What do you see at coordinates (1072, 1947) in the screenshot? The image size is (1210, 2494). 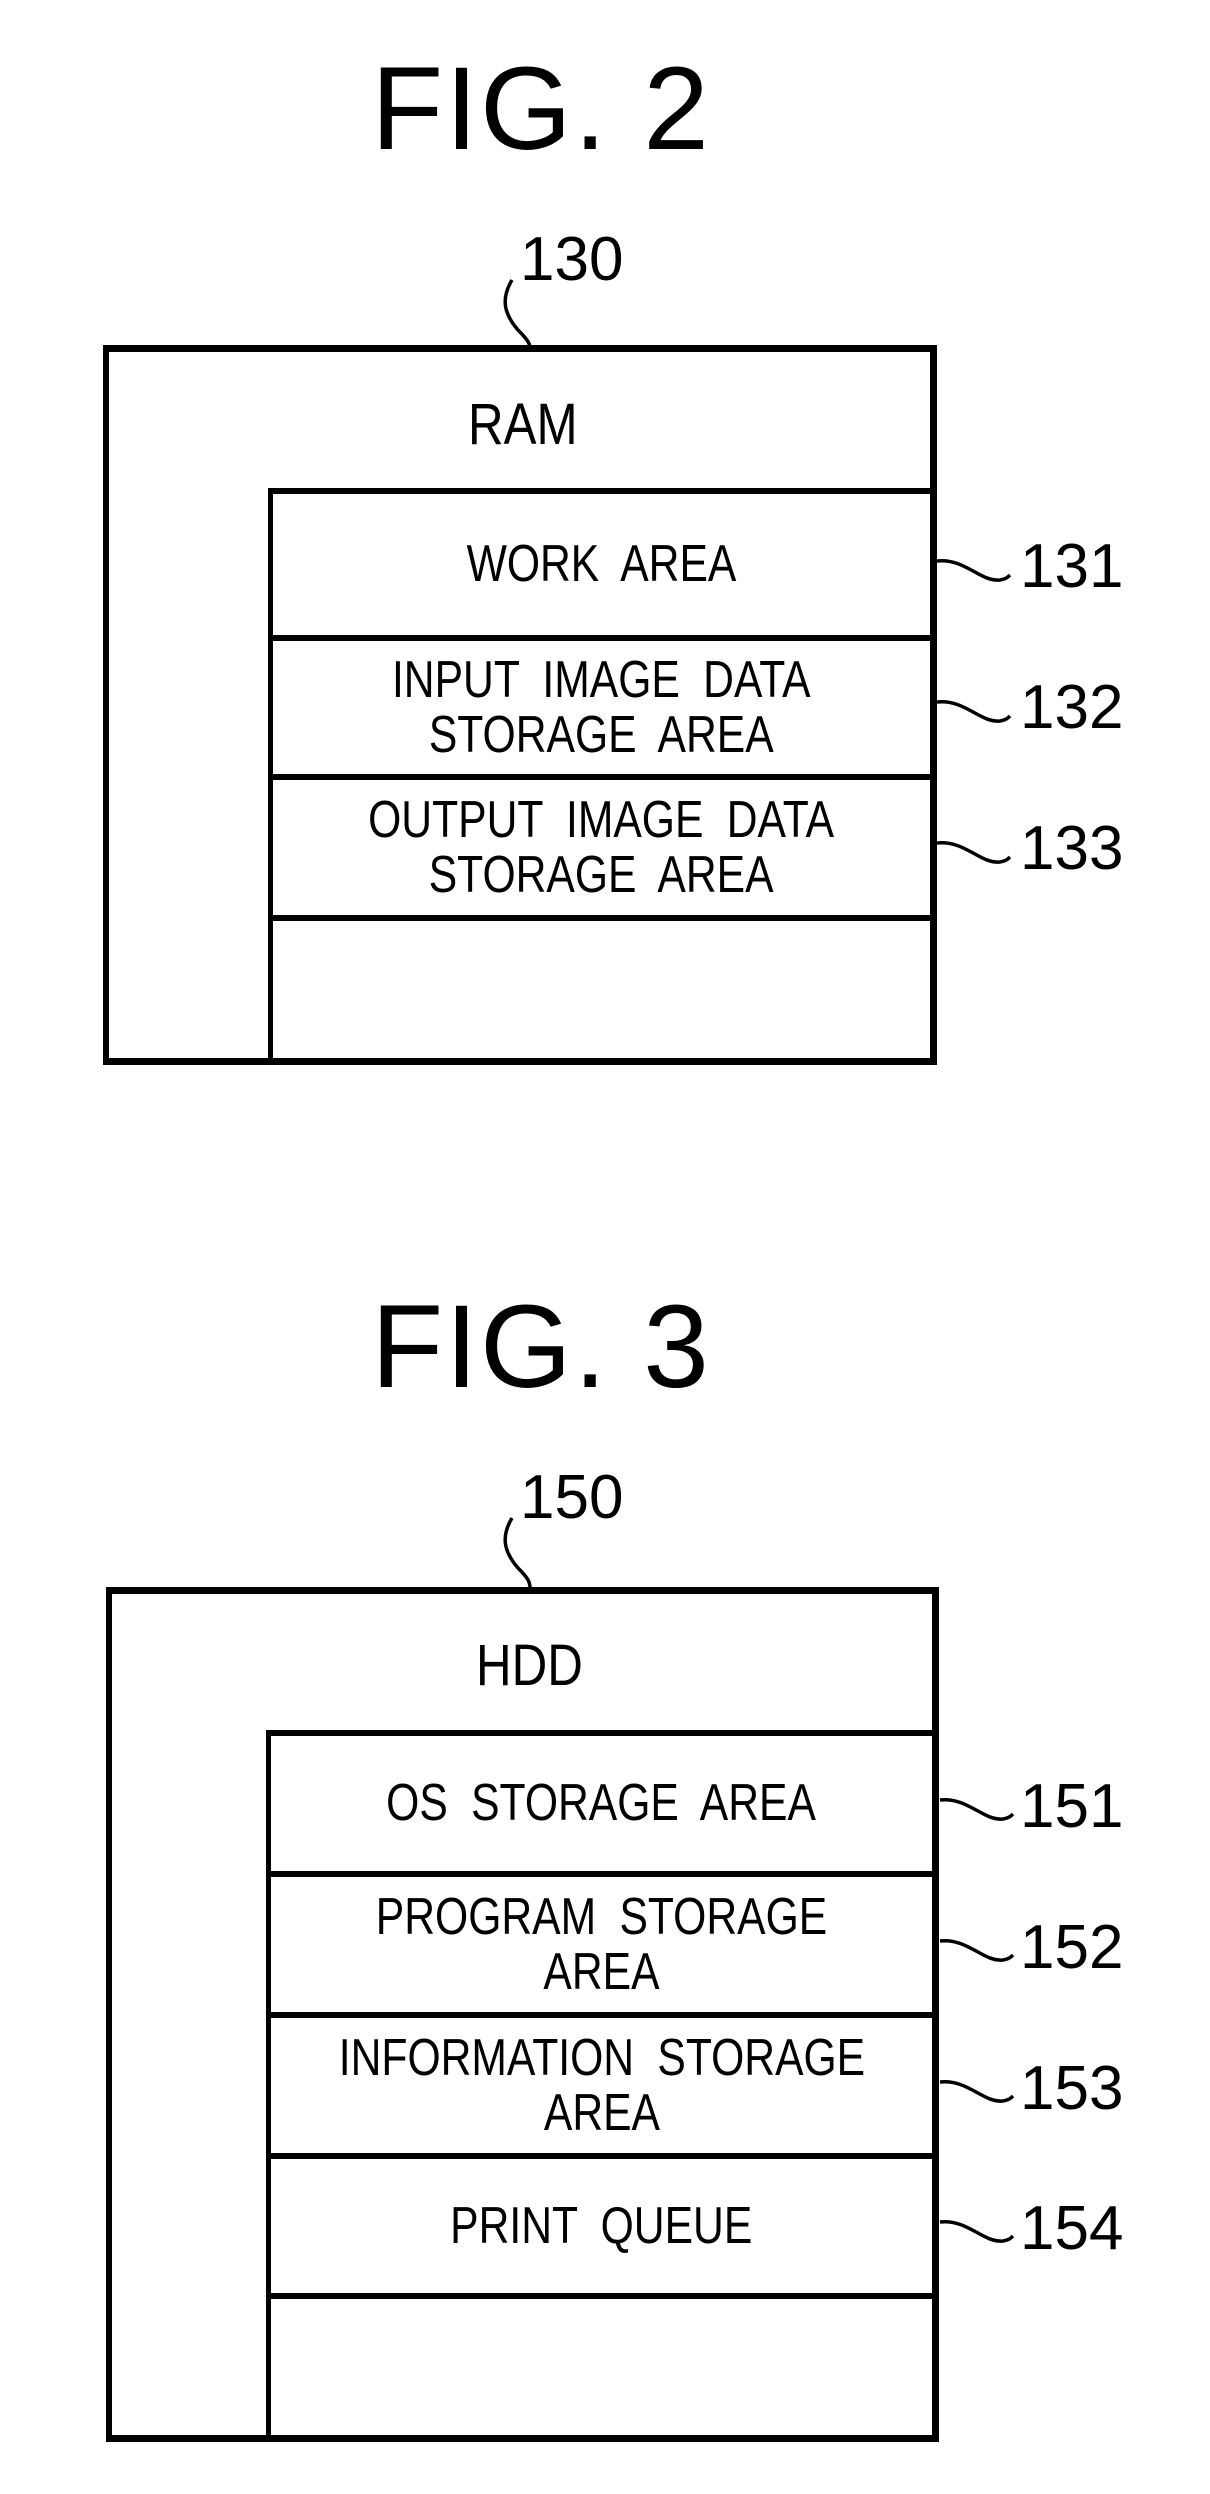 I see `program-storage-reference-number: 152` at bounding box center [1072, 1947].